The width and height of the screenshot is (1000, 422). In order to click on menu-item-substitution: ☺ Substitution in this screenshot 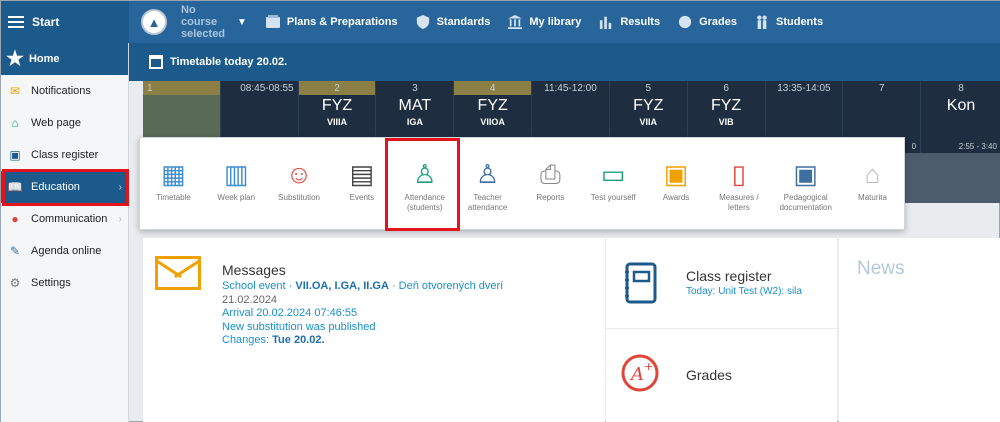, I will do `click(299, 170)`.